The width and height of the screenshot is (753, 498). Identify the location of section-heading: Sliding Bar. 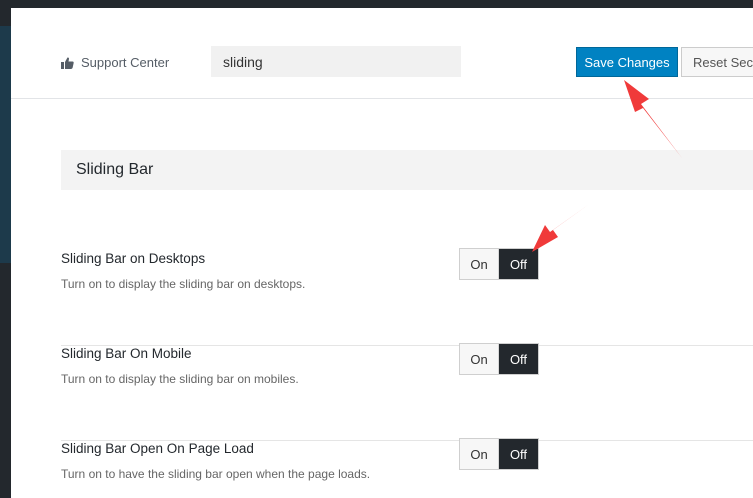
(407, 170).